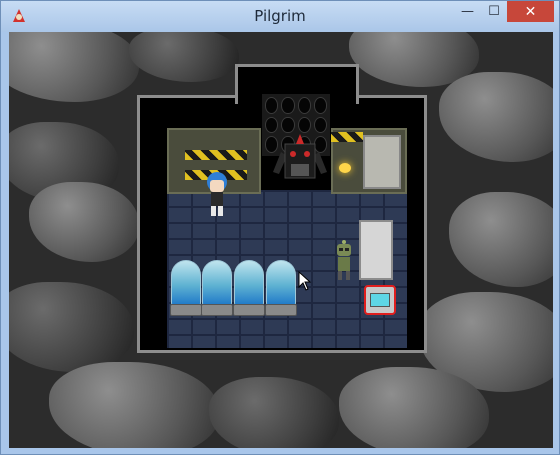 Image resolution: width=560 pixels, height=455 pixels. I want to click on player-character-icon, so click(217, 194).